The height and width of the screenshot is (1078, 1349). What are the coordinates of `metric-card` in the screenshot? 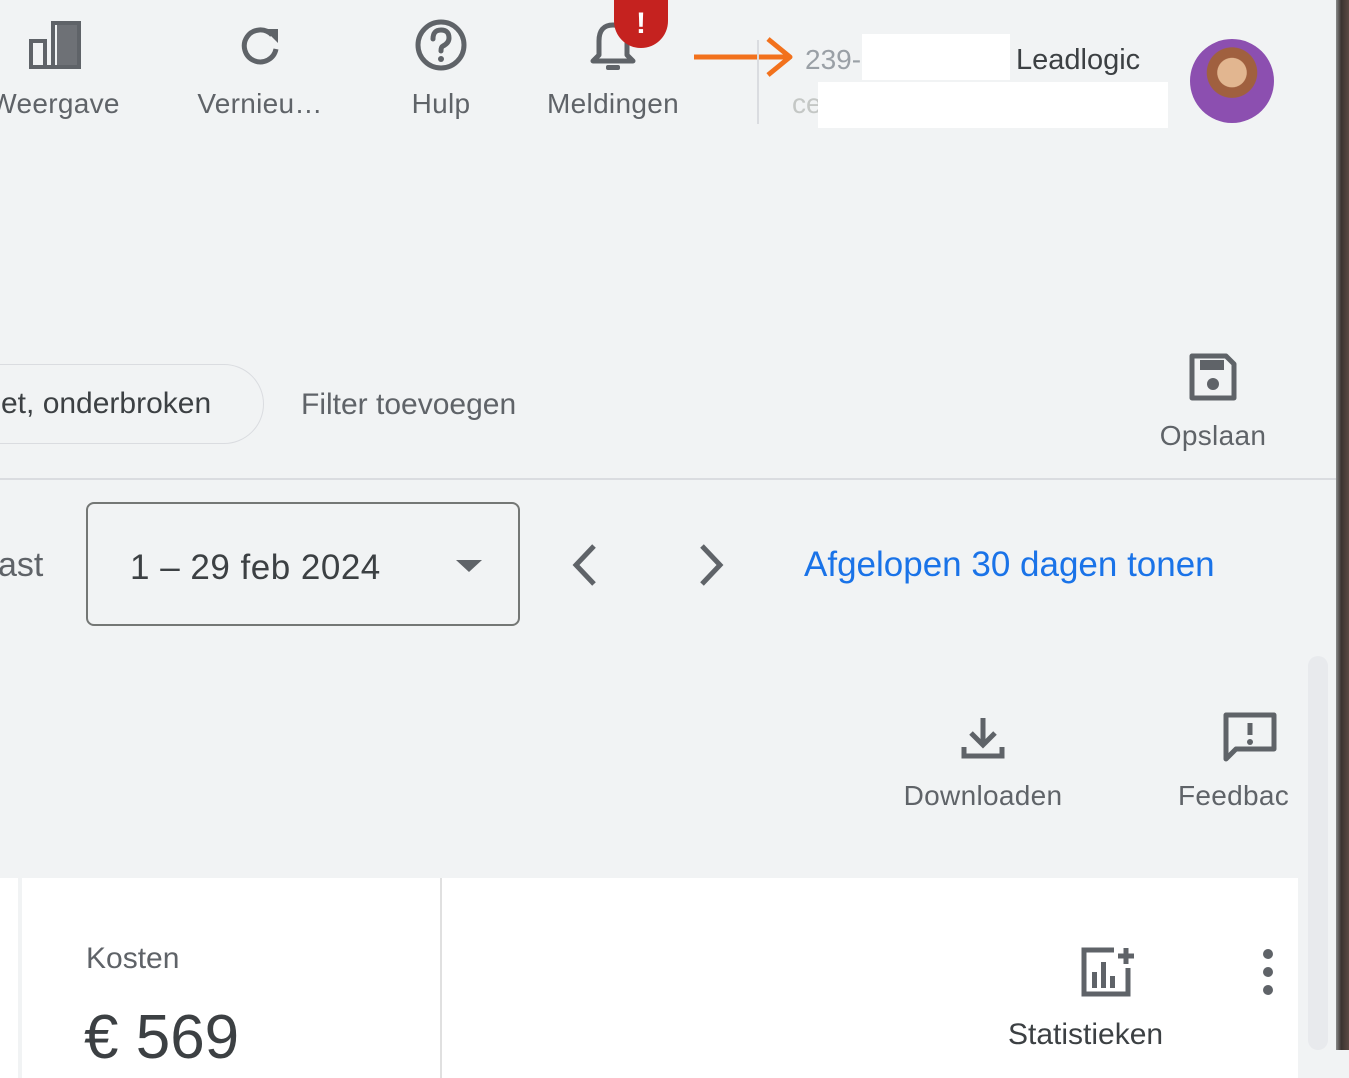 It's located at (9, 978).